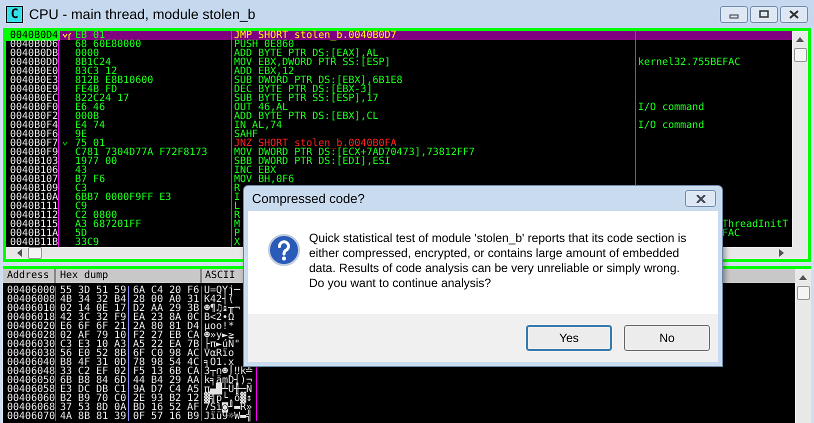 The image size is (814, 423). Describe the element at coordinates (399, 35) in the screenshot. I see `selected-row: 0040B0D4 EB 01 JMP SHORT stolen_b.0040B0D7` at that location.